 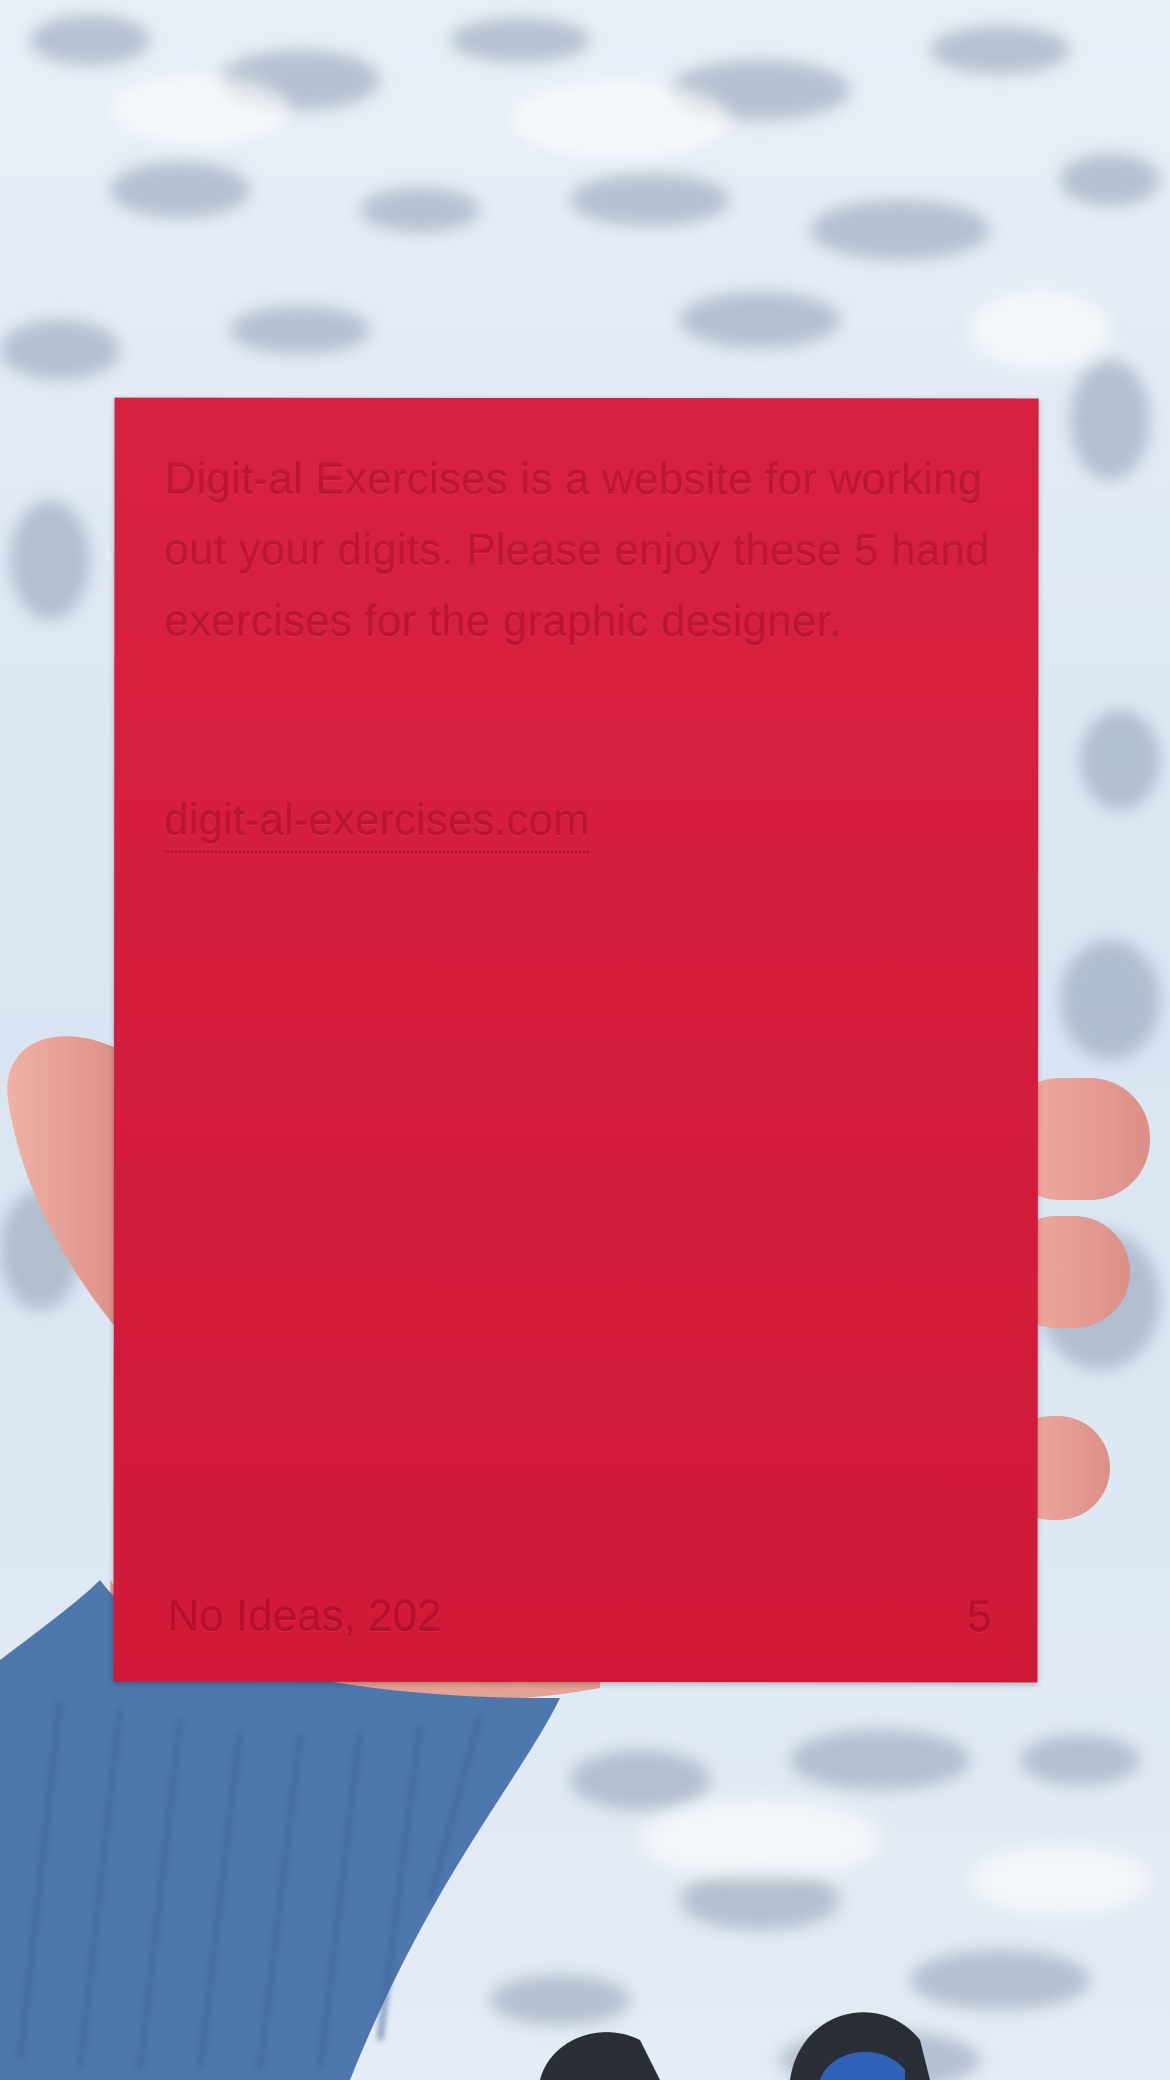 What do you see at coordinates (979, 1617) in the screenshot?
I see `card-number: 5` at bounding box center [979, 1617].